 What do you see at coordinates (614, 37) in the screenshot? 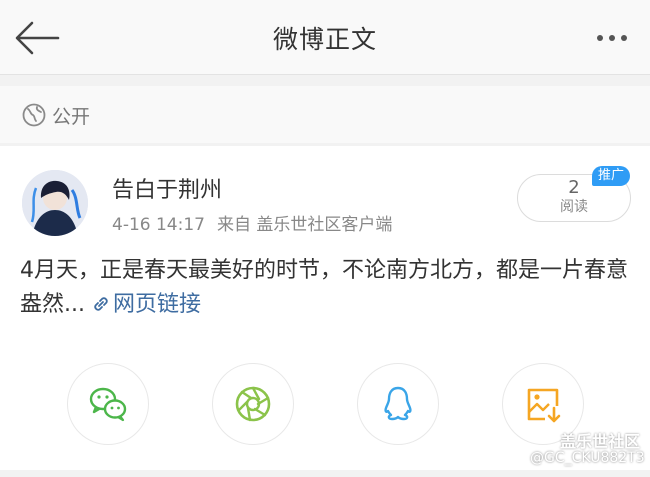
I see `more-button` at bounding box center [614, 37].